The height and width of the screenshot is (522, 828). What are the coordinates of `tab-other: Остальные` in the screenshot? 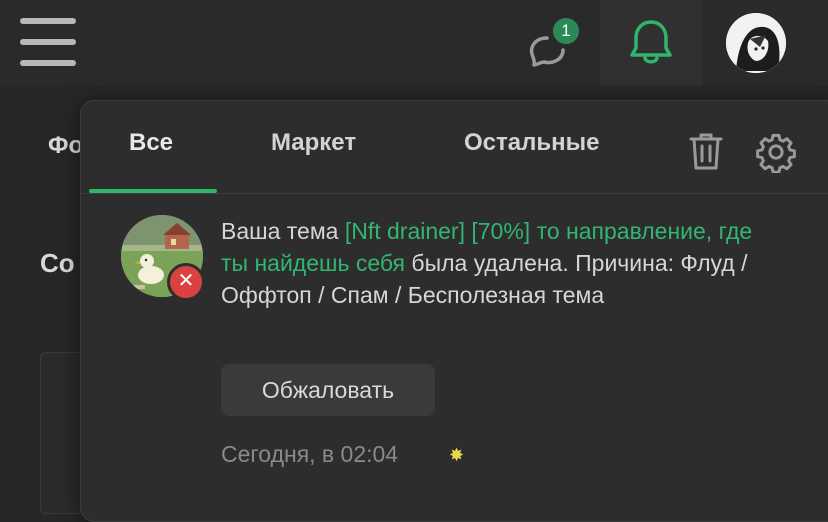 It's located at (531, 143).